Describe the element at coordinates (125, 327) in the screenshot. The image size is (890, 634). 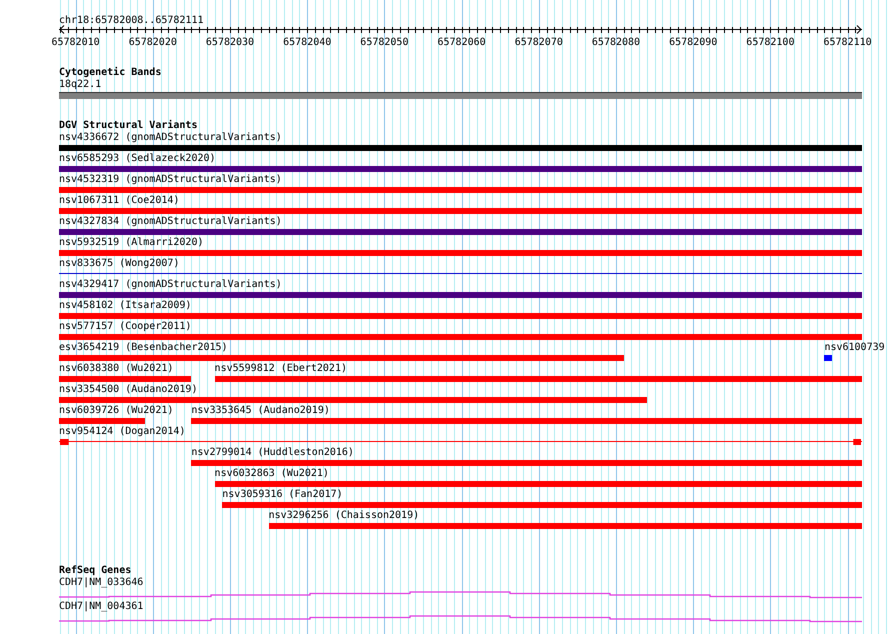
I see `variant-label: nsv577157 (Cooper2011)` at that location.